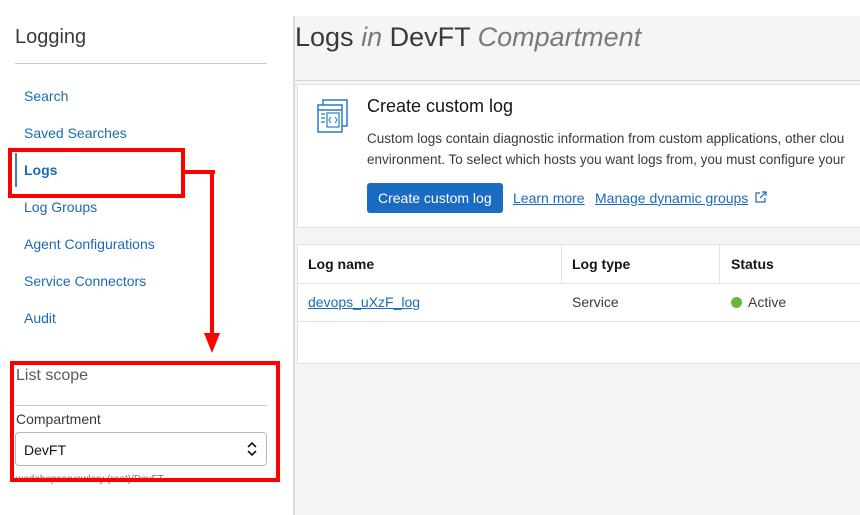  I want to click on sidebar-item-log-groups: Log Groups, so click(99, 207).